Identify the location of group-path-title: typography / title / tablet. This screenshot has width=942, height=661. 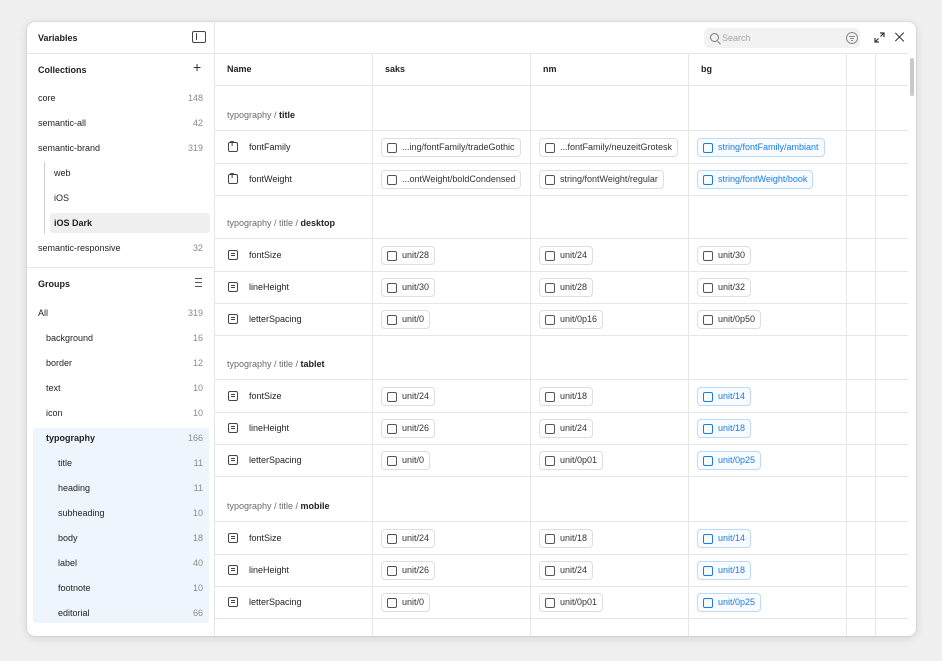
(276, 364).